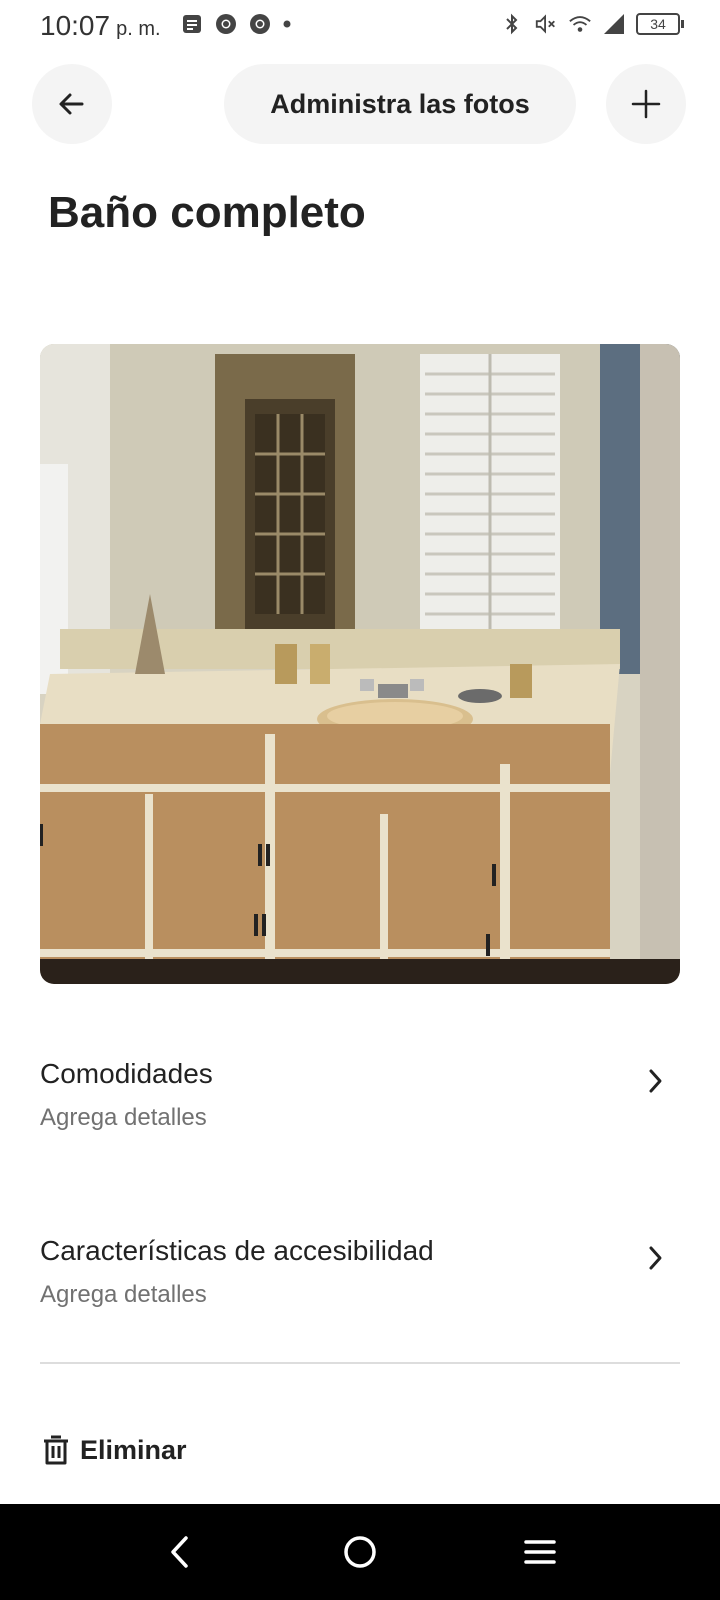 The width and height of the screenshot is (720, 1600). Describe the element at coordinates (126, 1073) in the screenshot. I see `amenities-title: Comodidades` at that location.